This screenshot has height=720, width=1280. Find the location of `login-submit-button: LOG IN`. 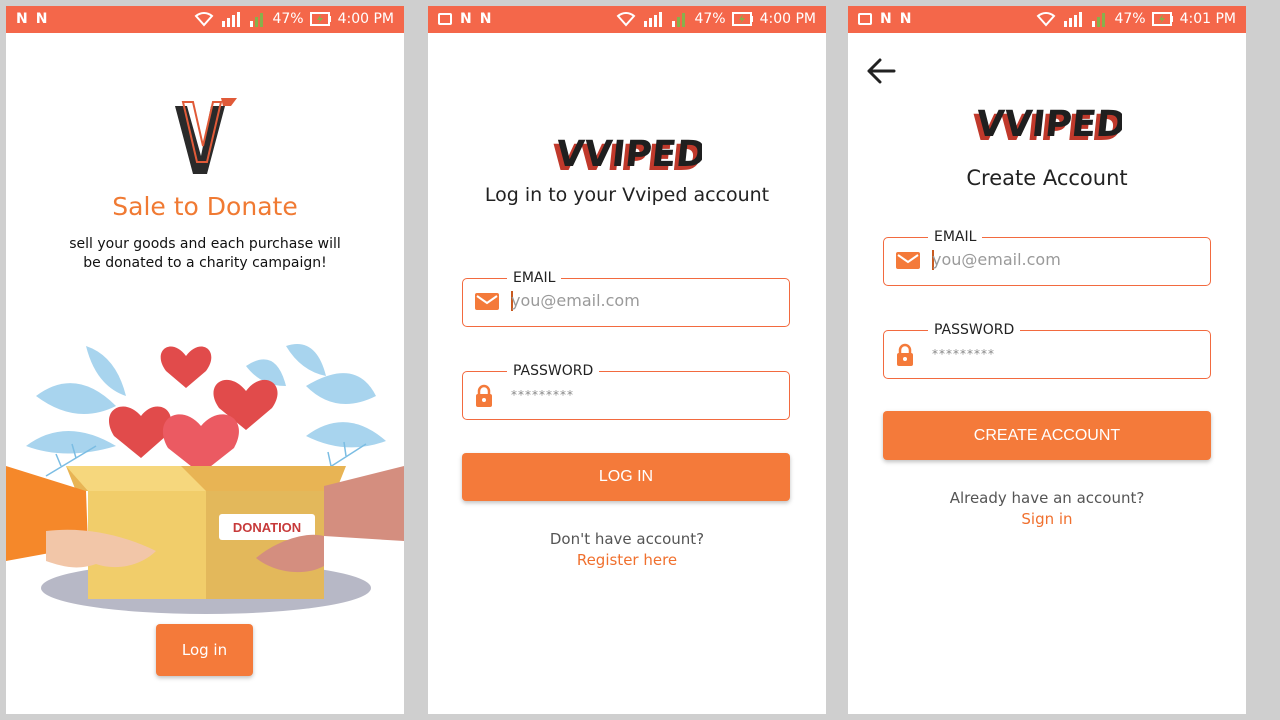

login-submit-button: LOG IN is located at coordinates (626, 477).